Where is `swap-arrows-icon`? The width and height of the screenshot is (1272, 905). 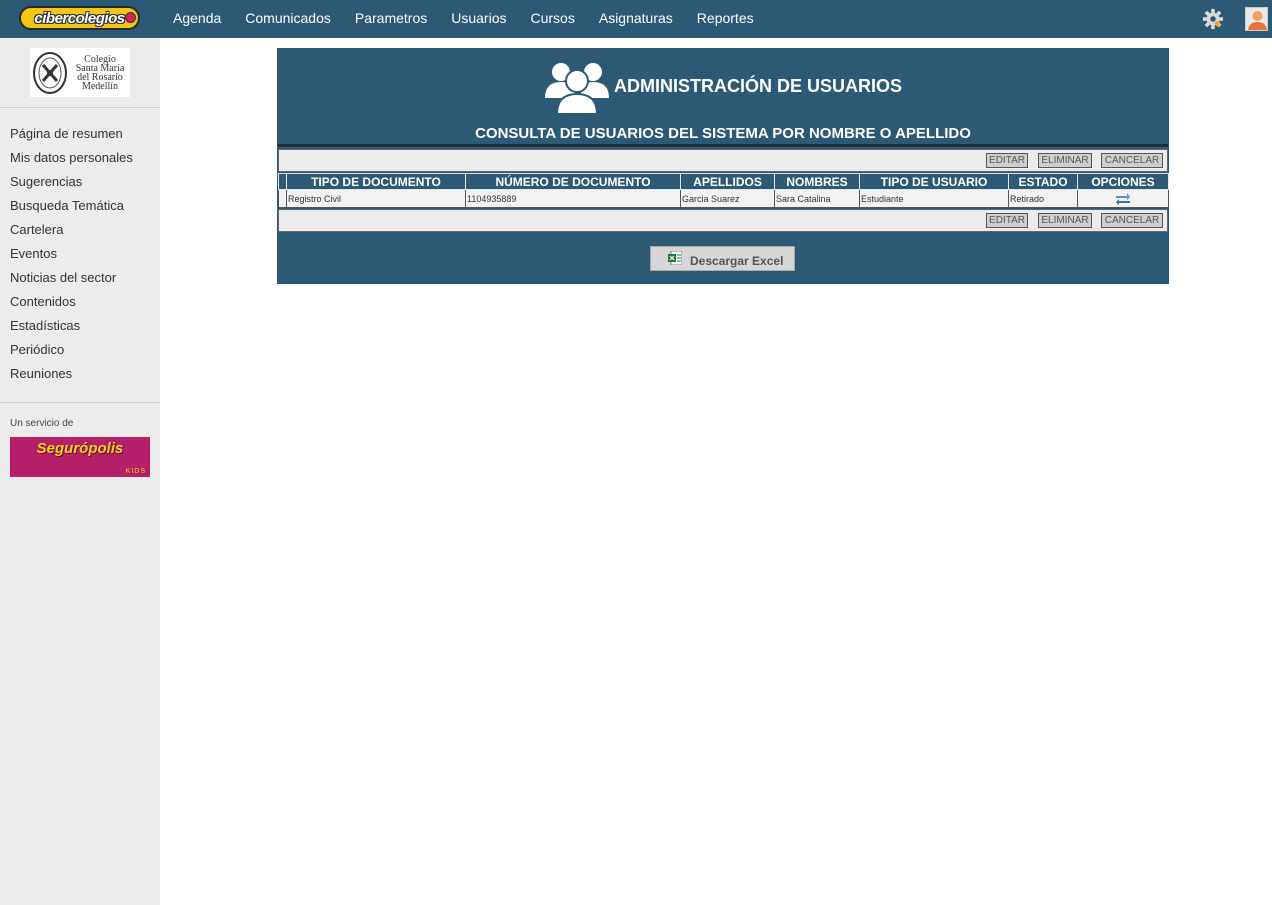
swap-arrows-icon is located at coordinates (1123, 198).